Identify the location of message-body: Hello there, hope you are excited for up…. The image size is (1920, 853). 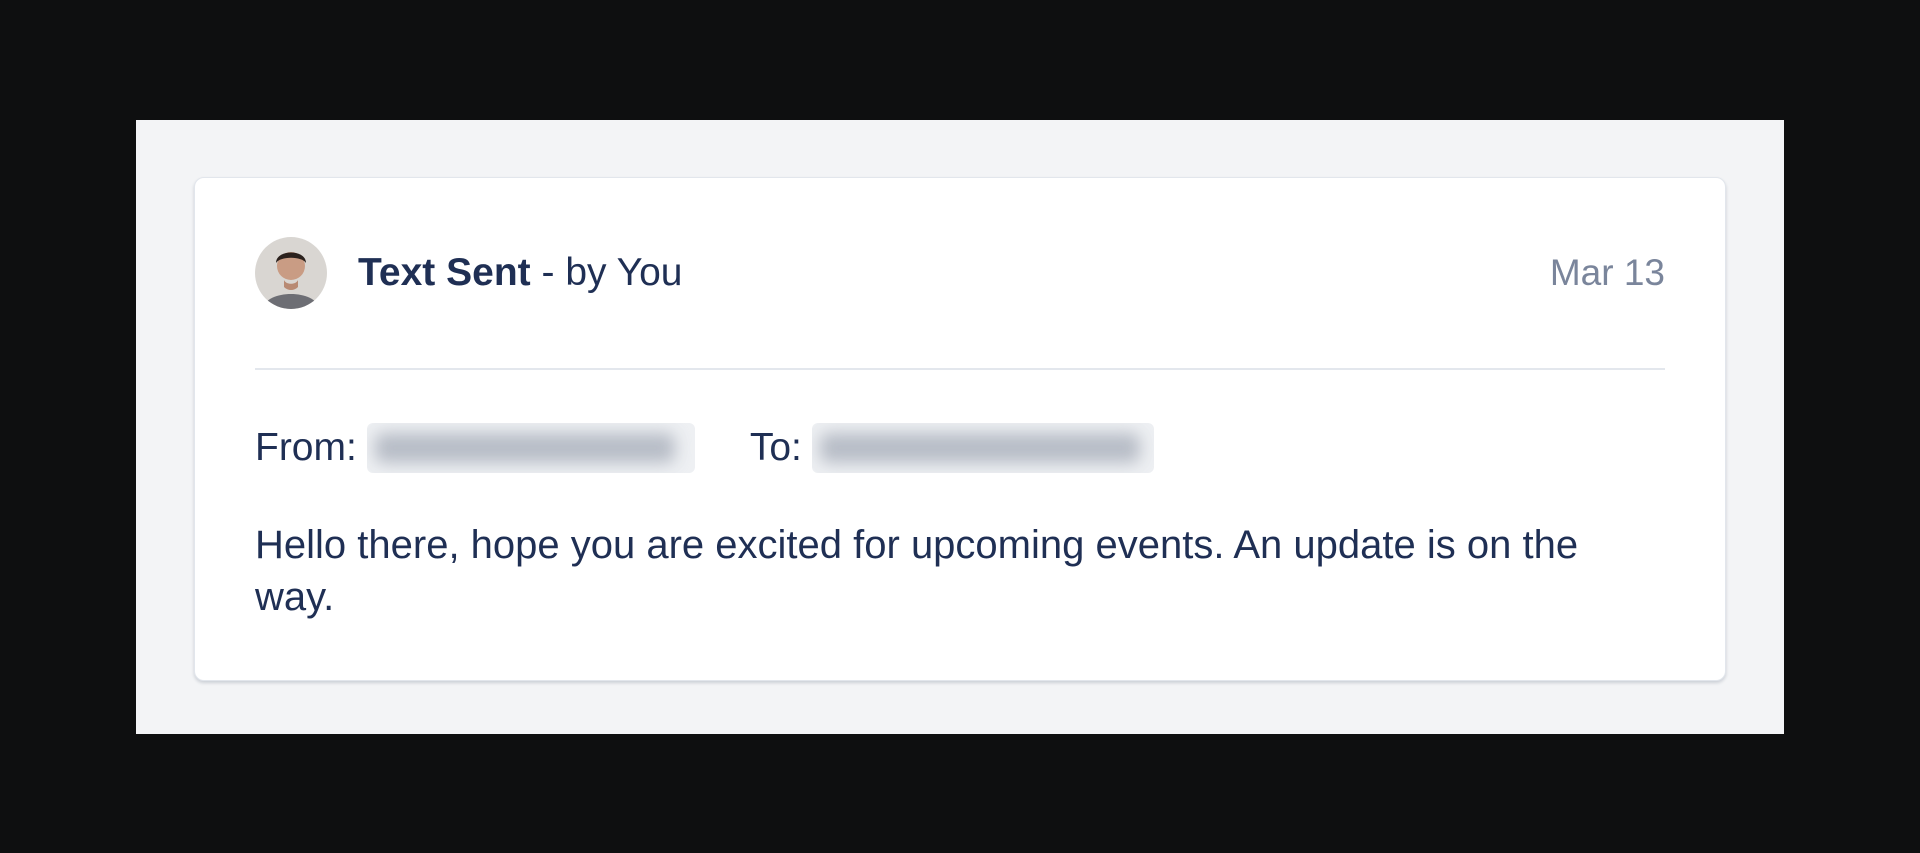
(917, 571).